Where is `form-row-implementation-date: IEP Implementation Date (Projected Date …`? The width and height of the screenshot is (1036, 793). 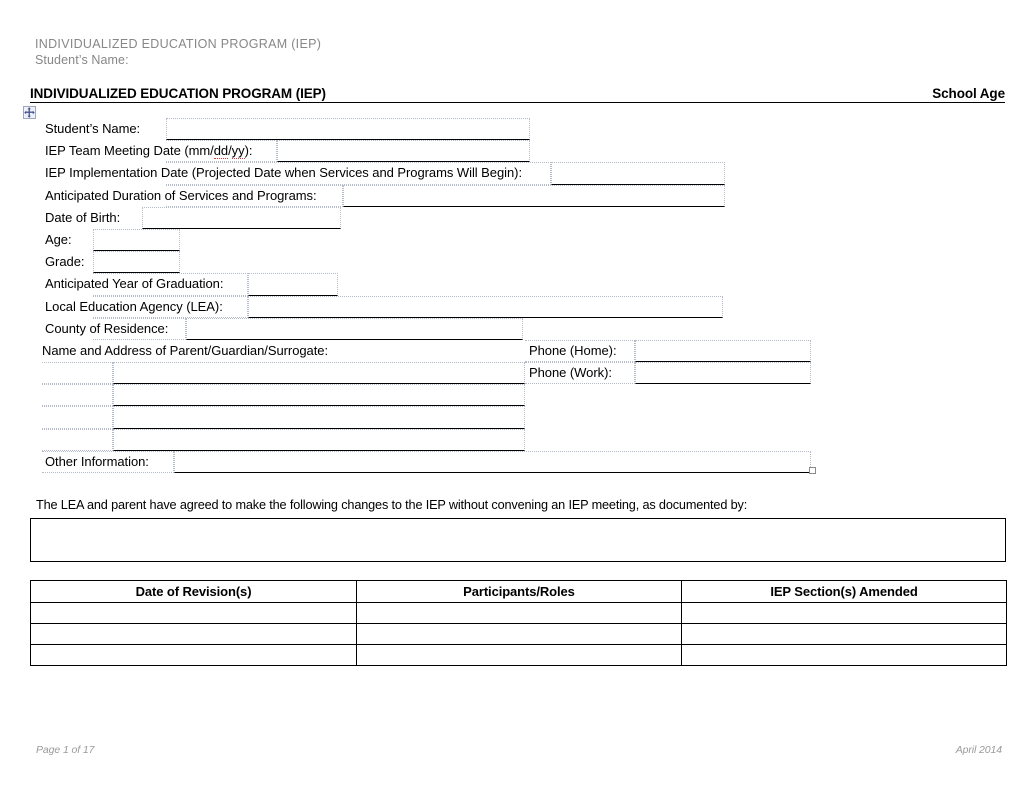
form-row-implementation-date: IEP Implementation Date (Projected Date … is located at coordinates (518, 173).